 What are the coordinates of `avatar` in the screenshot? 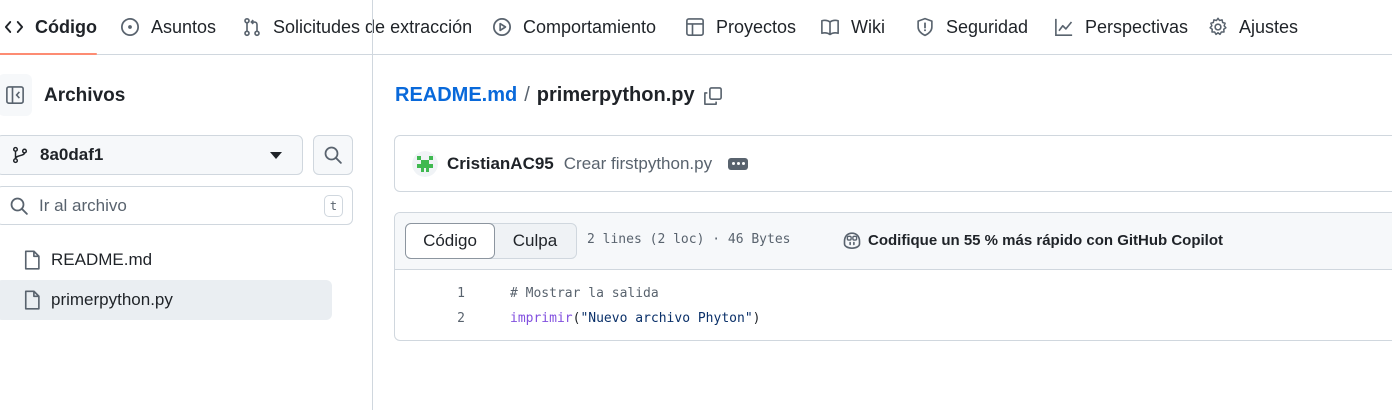 It's located at (425, 163).